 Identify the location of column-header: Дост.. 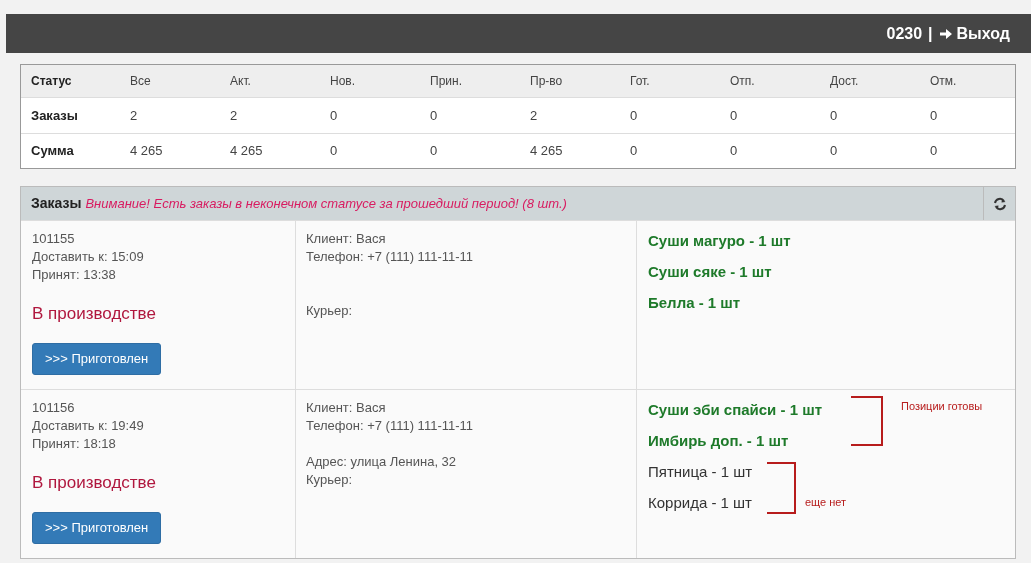
(844, 81).